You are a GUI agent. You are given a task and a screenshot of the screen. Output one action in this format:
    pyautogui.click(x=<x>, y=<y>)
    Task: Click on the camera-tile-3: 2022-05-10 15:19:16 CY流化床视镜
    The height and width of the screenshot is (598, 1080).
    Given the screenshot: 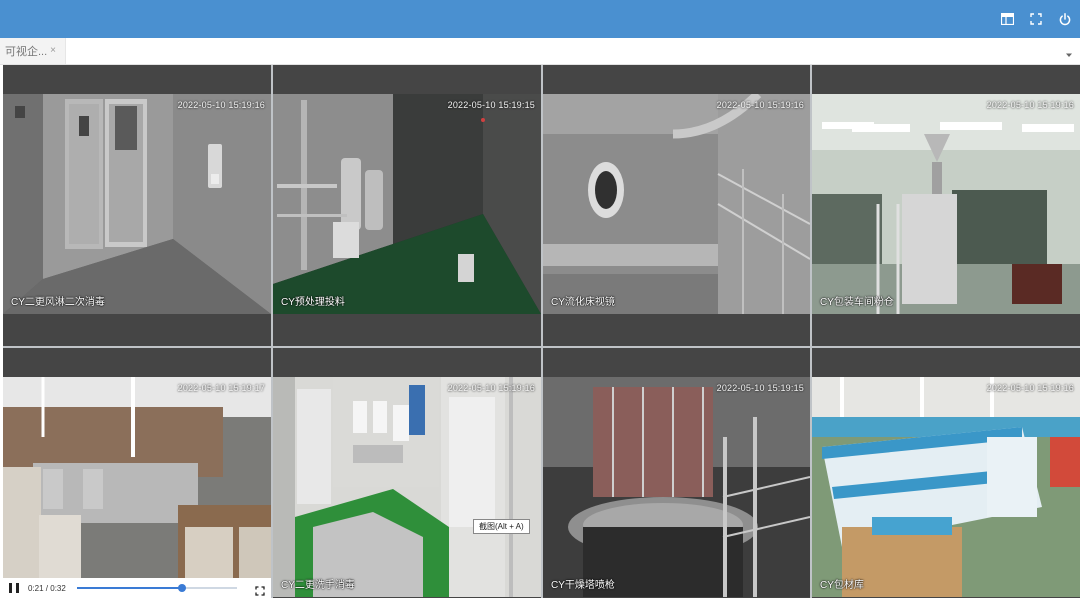 What is the action you would take?
    pyautogui.click(x=676, y=205)
    